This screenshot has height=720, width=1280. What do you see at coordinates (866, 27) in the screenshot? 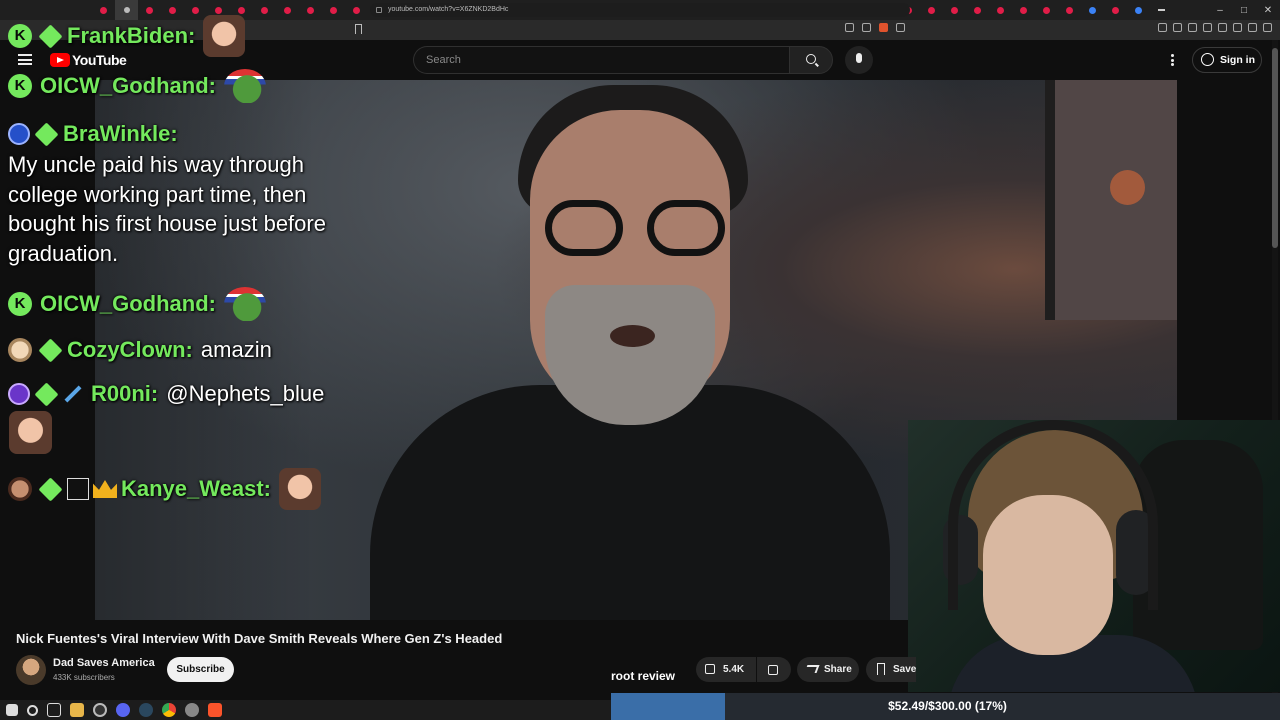
I see `zoom-icon` at bounding box center [866, 27].